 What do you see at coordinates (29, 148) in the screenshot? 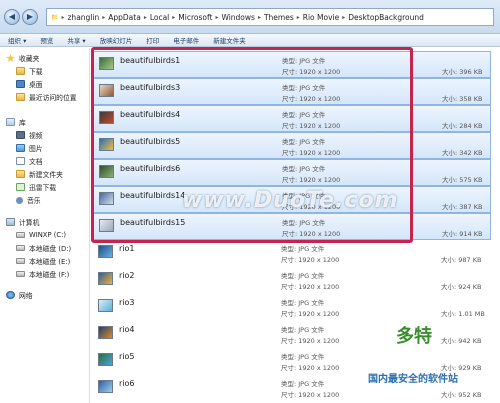
I see `nav-item-pictures: 图片` at bounding box center [29, 148].